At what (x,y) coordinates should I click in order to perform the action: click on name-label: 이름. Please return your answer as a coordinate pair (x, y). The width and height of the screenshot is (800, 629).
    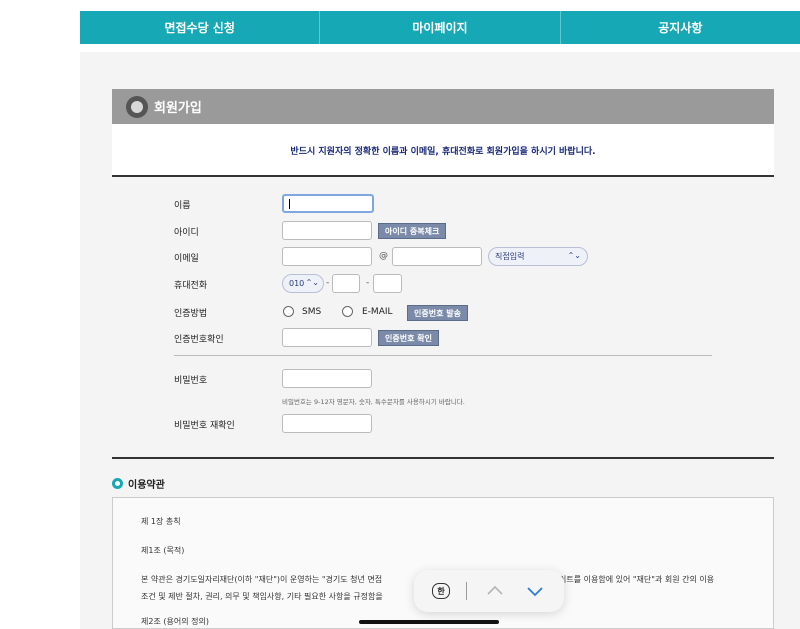
    Looking at the image, I should click on (182, 206).